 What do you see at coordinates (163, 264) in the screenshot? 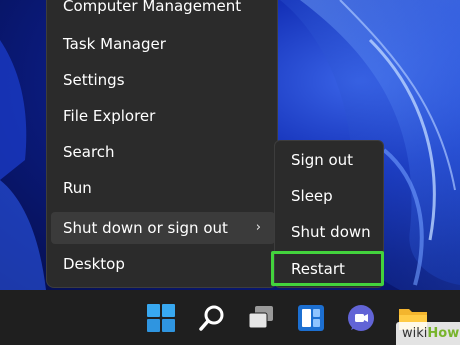
I see `menu-item-desktop: Desktop` at bounding box center [163, 264].